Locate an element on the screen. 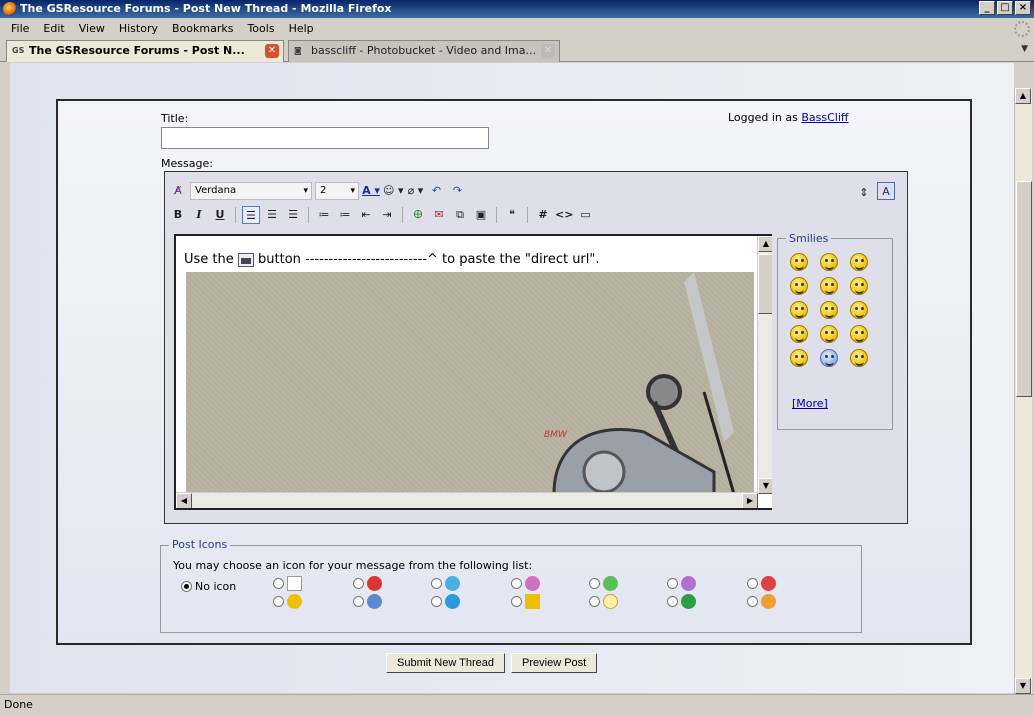  unlink-icon: ⧉ is located at coordinates (460, 215).